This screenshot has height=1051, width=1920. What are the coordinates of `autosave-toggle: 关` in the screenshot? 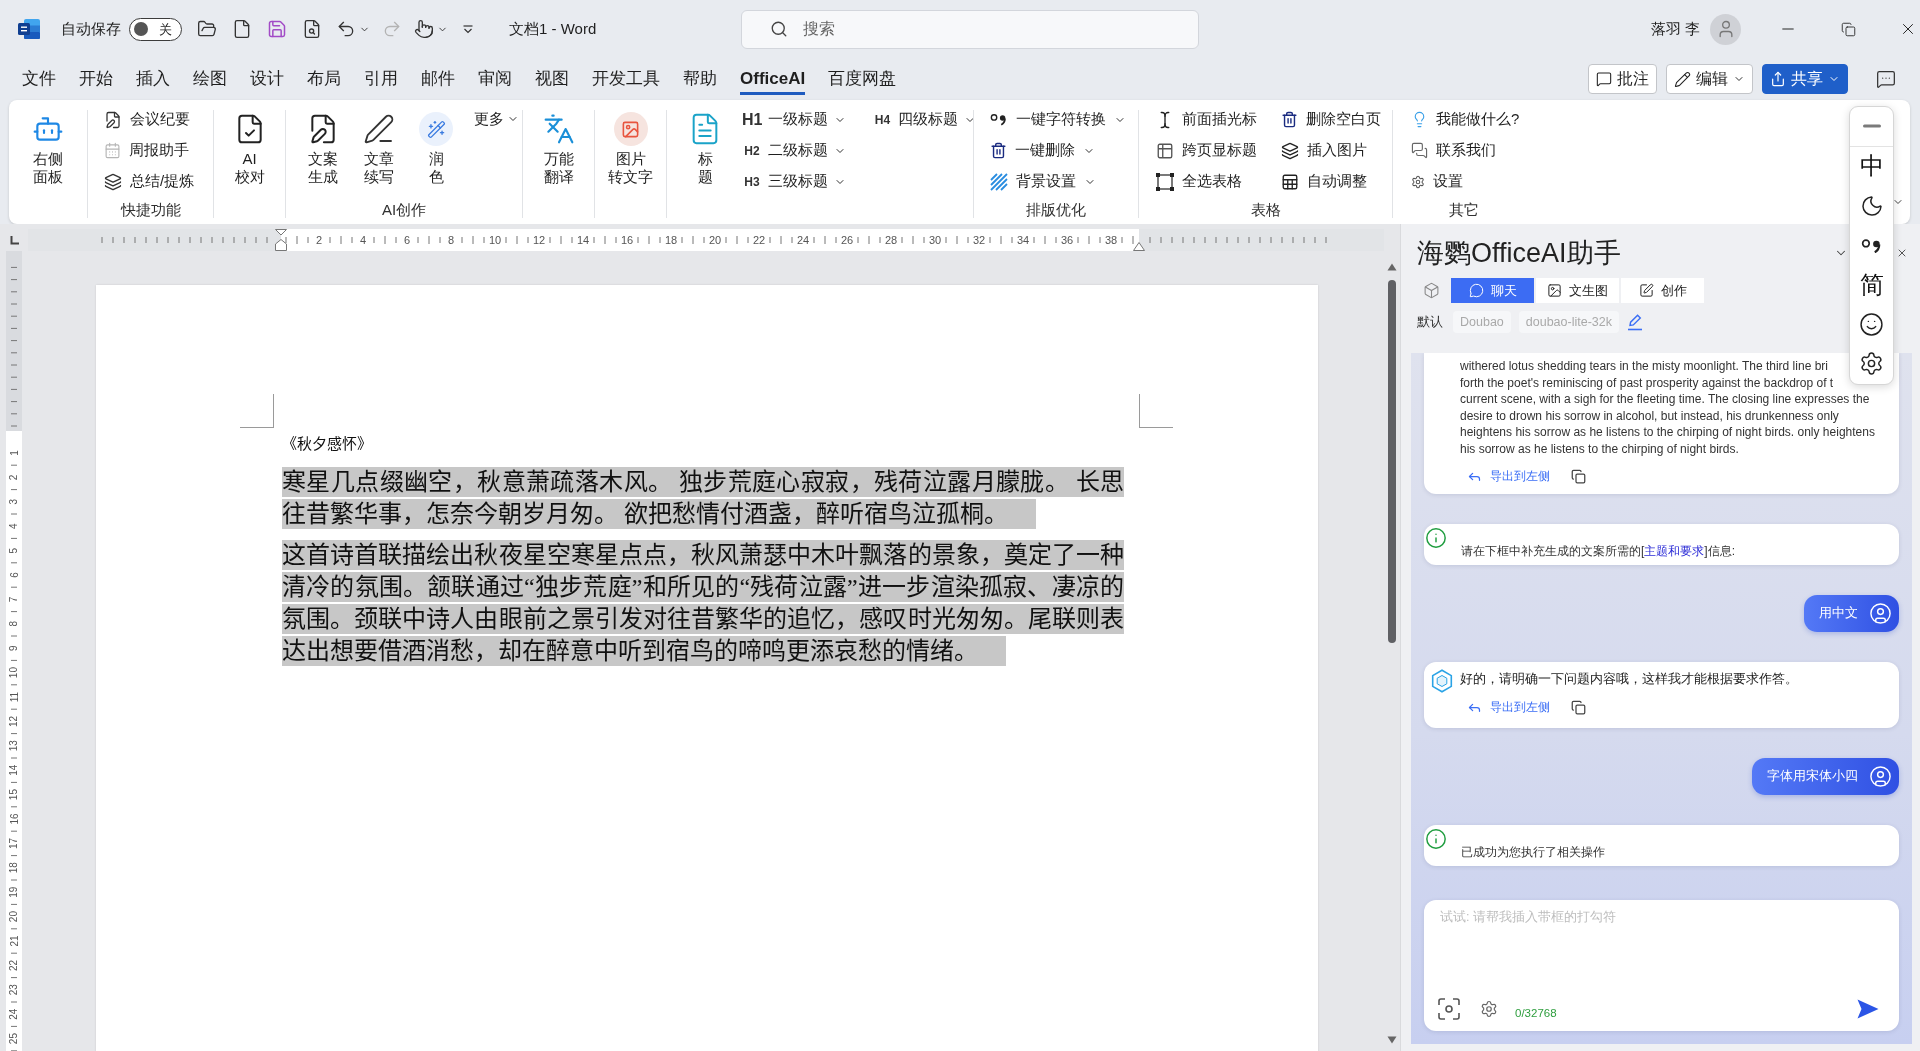 It's located at (155, 29).